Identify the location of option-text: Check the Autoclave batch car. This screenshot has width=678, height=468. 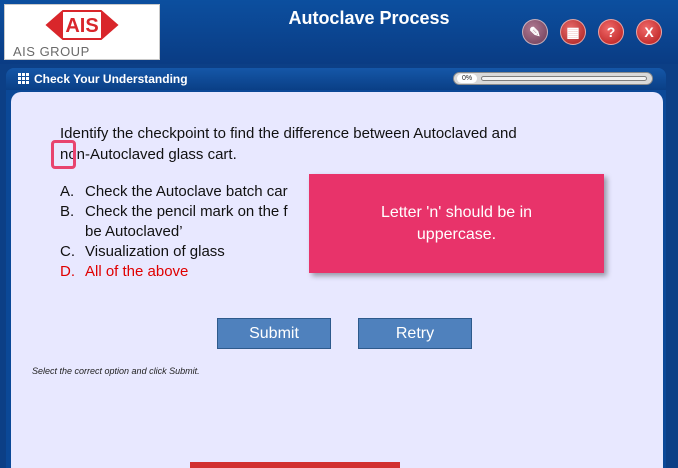
(186, 191).